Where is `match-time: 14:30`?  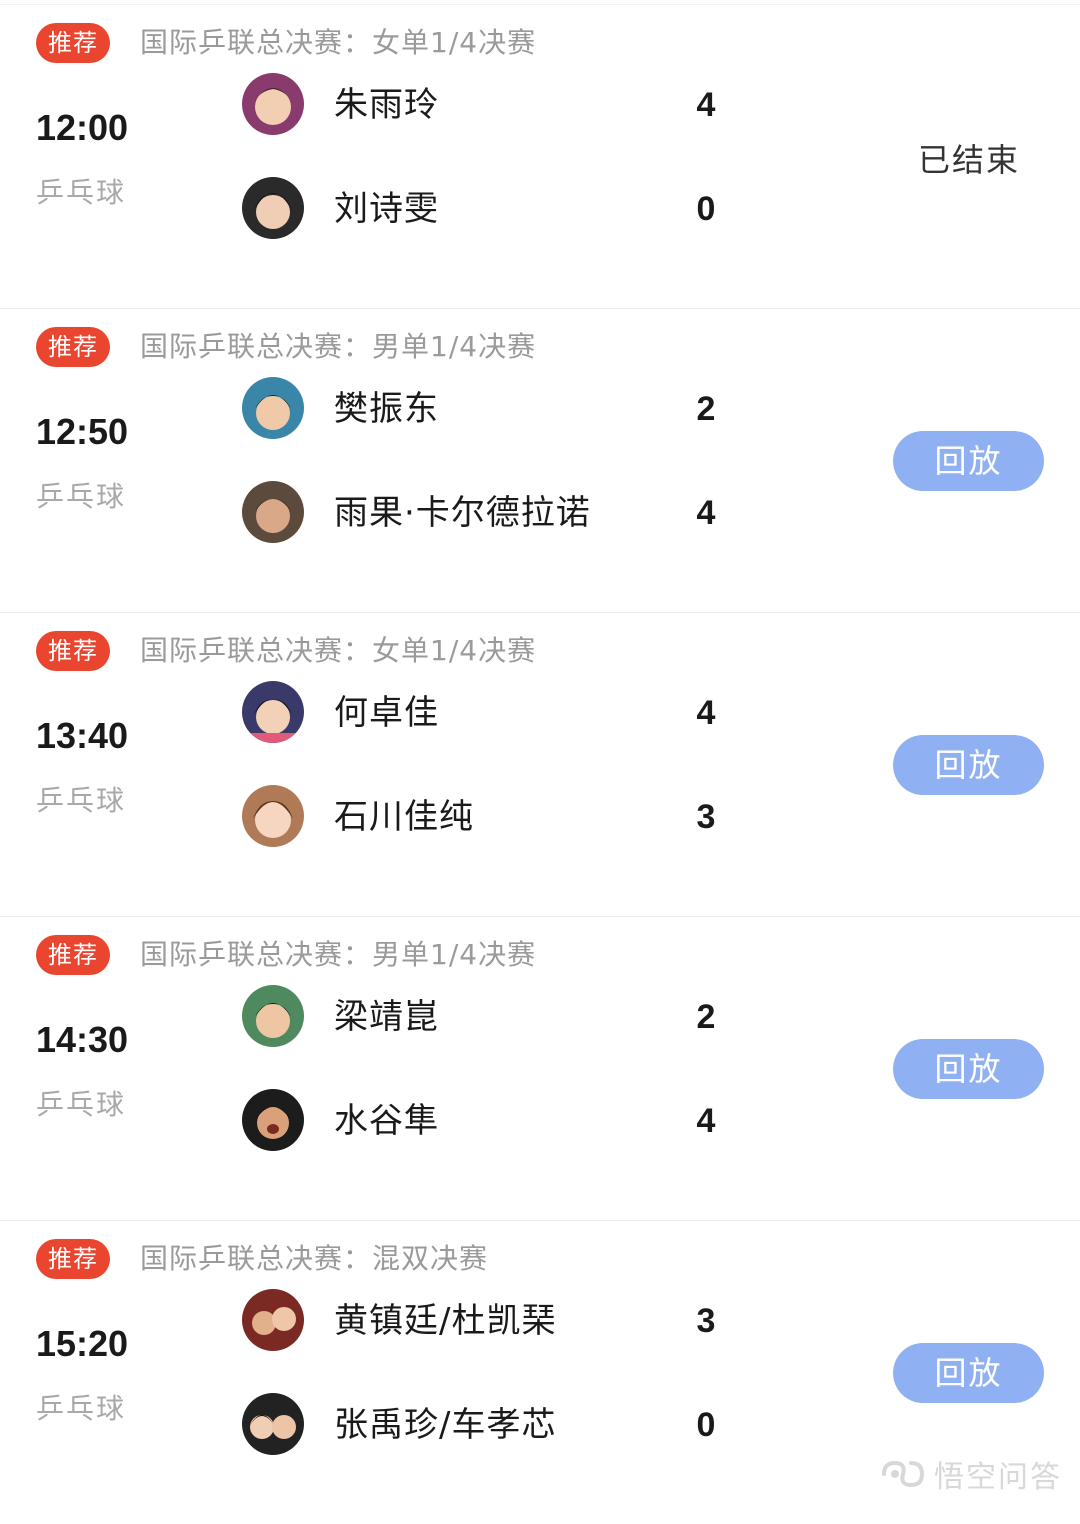
match-time: 14:30 is located at coordinates (82, 1039).